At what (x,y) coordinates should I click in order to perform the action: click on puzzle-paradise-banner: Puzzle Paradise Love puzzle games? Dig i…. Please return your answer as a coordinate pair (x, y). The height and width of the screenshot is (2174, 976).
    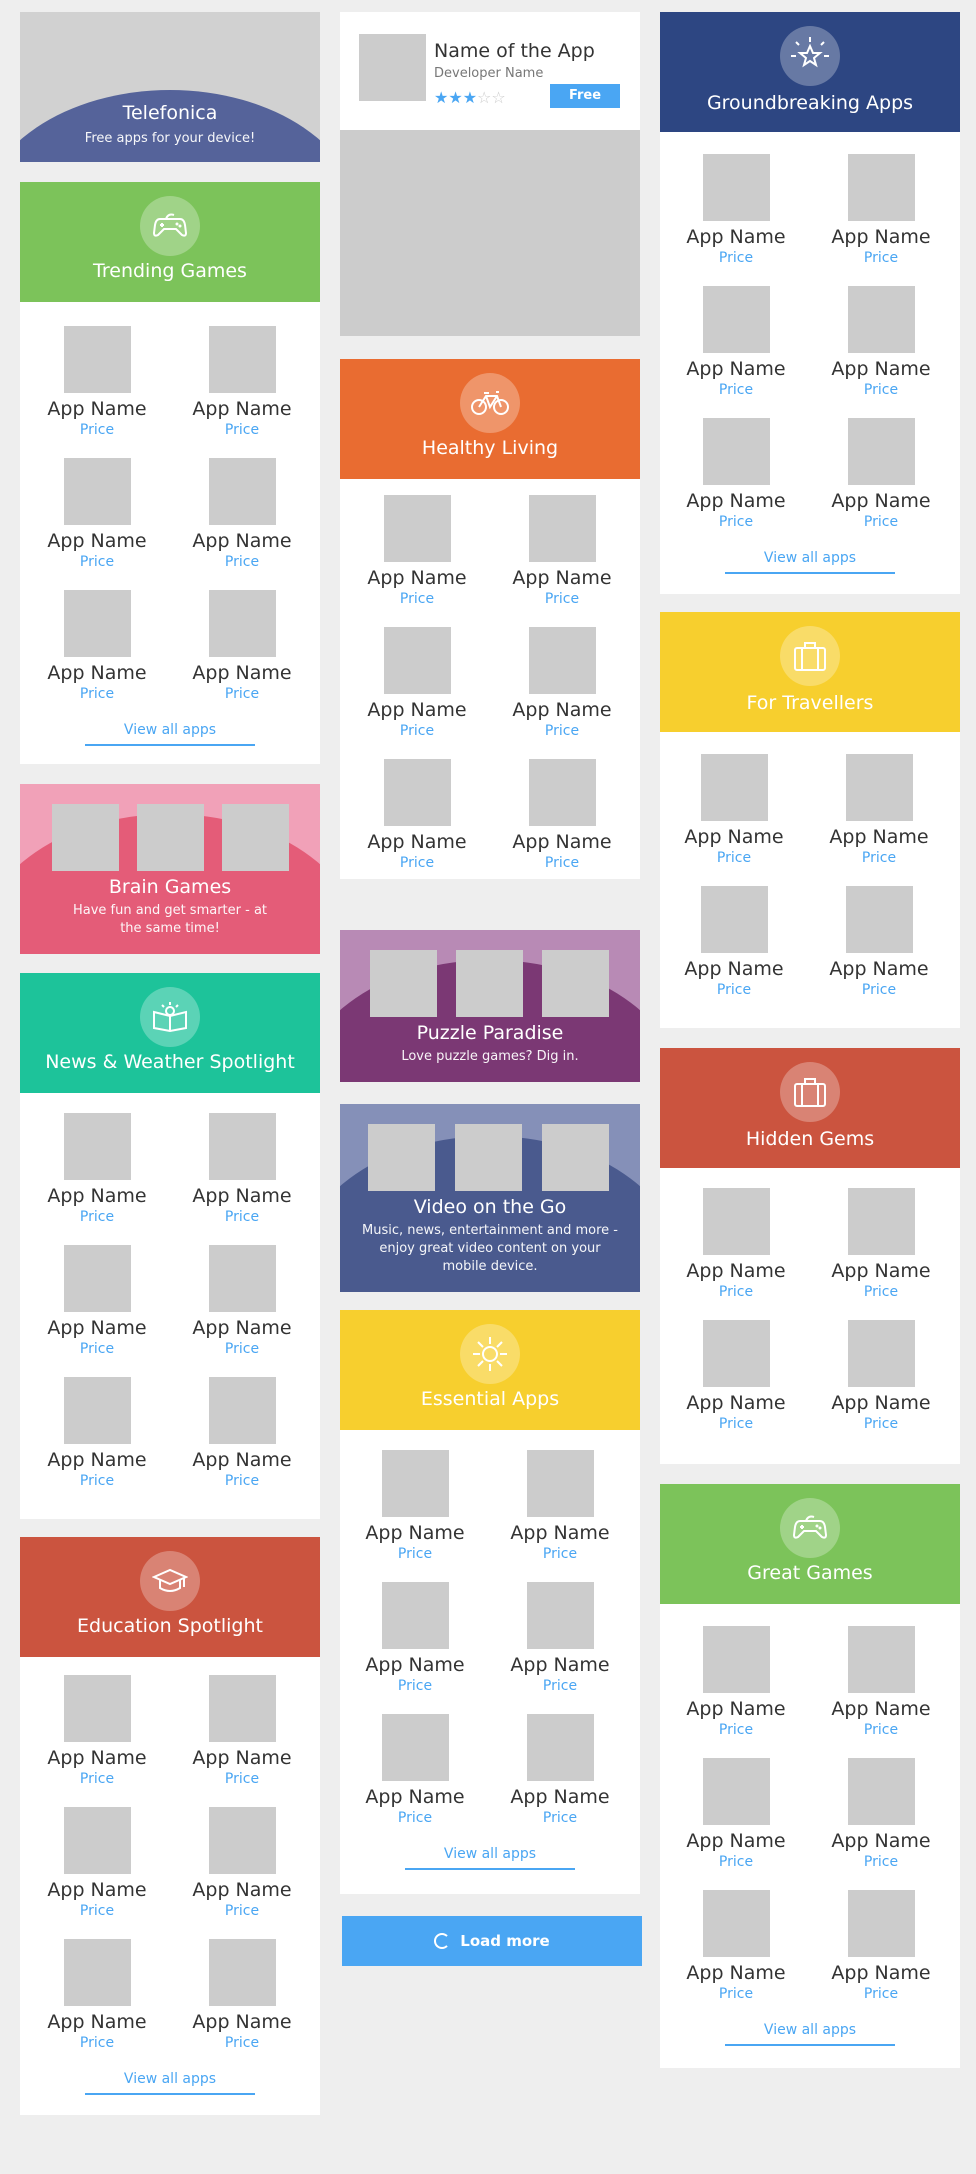
    Looking at the image, I should click on (490, 1006).